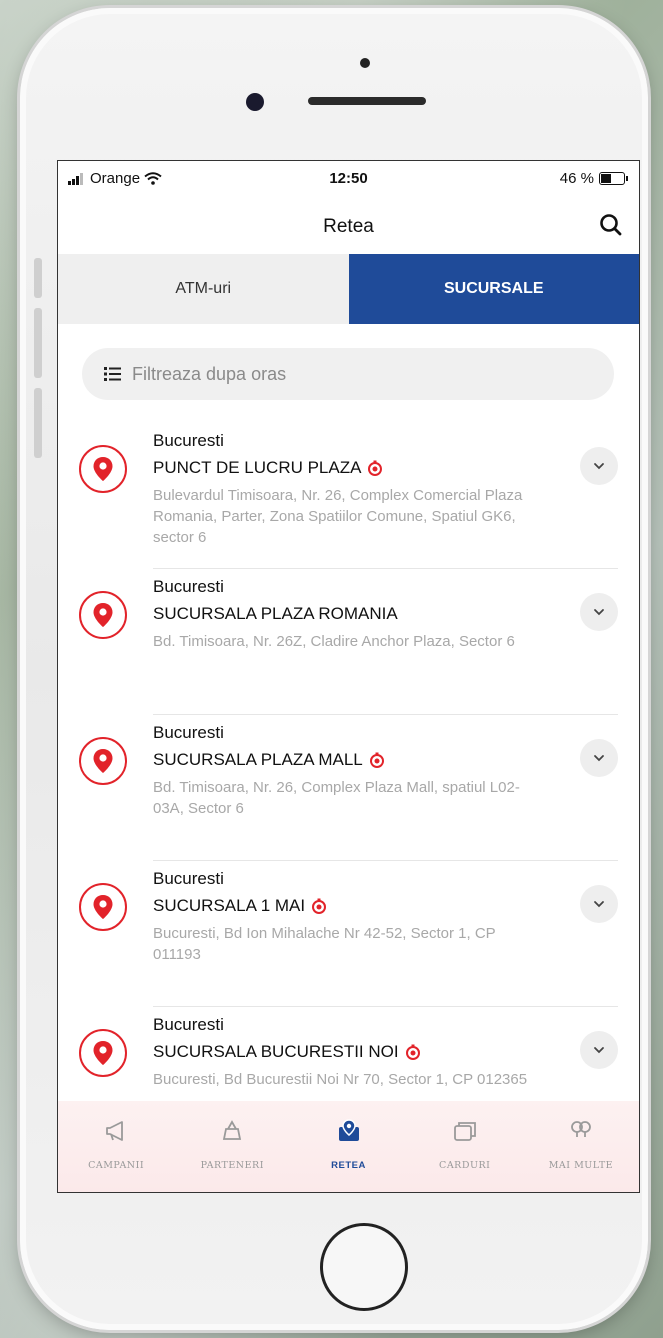  I want to click on home-button, so click(364, 1267).